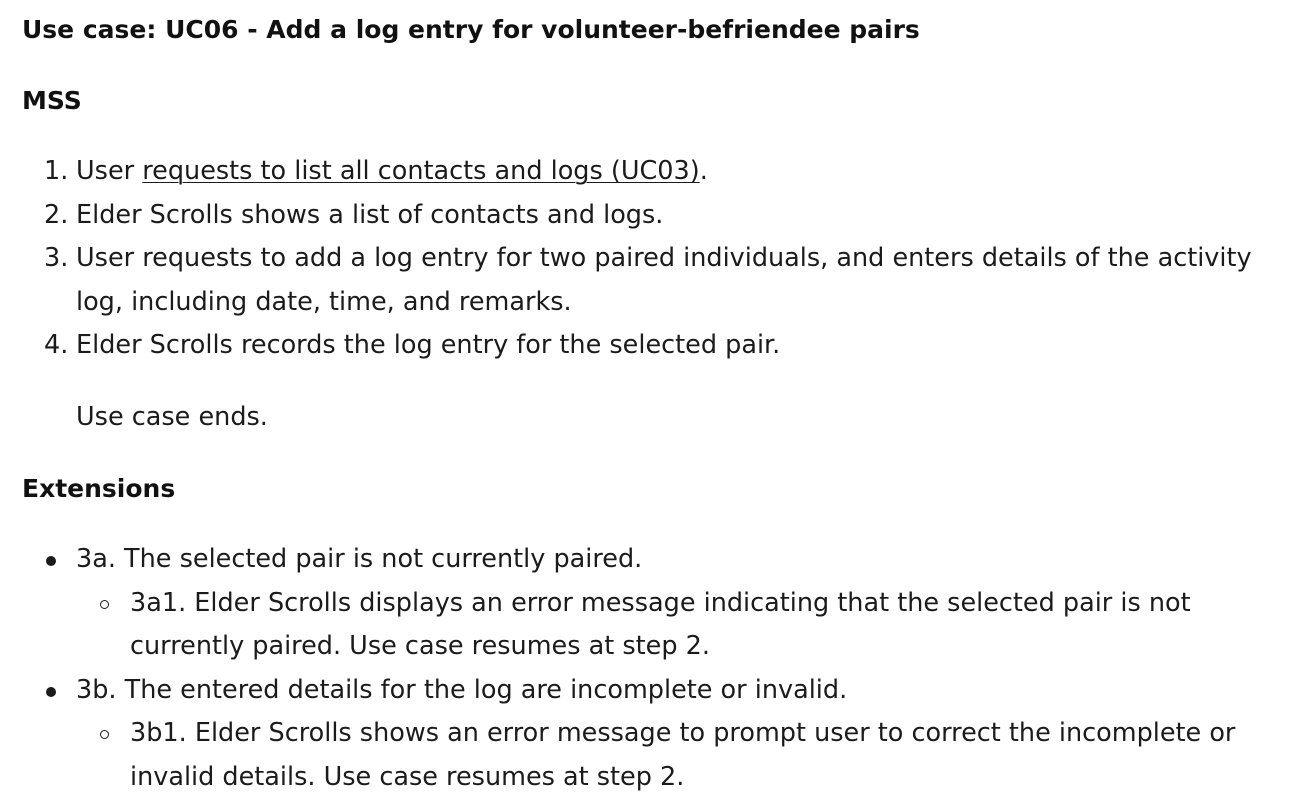 This screenshot has height=812, width=1302. What do you see at coordinates (703, 171) in the screenshot?
I see `step-suffix: .` at bounding box center [703, 171].